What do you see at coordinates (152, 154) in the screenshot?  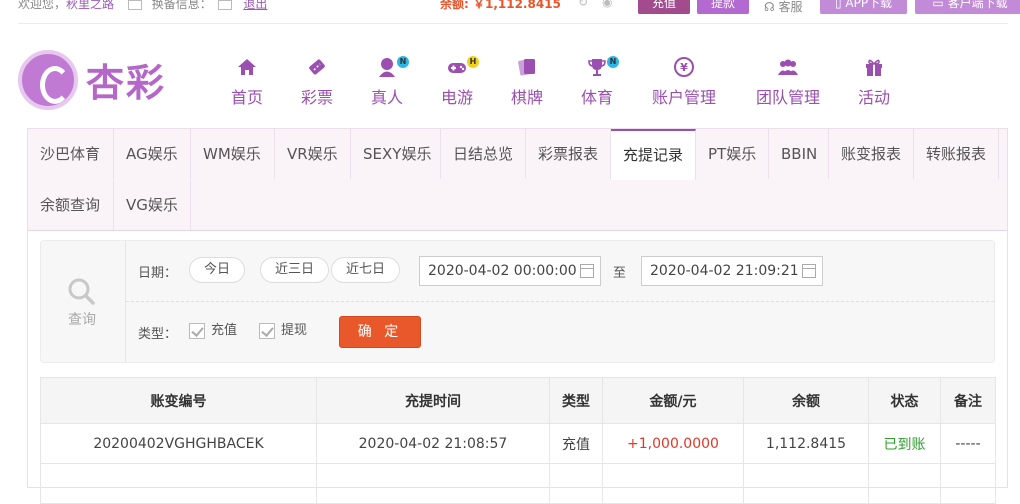 I see `tab-ag: AG娱乐` at bounding box center [152, 154].